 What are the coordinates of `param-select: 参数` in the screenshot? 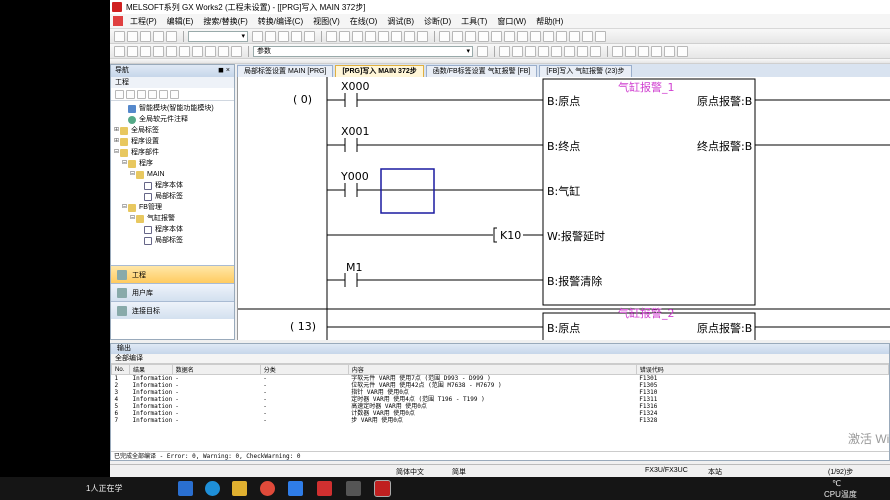 It's located at (363, 51).